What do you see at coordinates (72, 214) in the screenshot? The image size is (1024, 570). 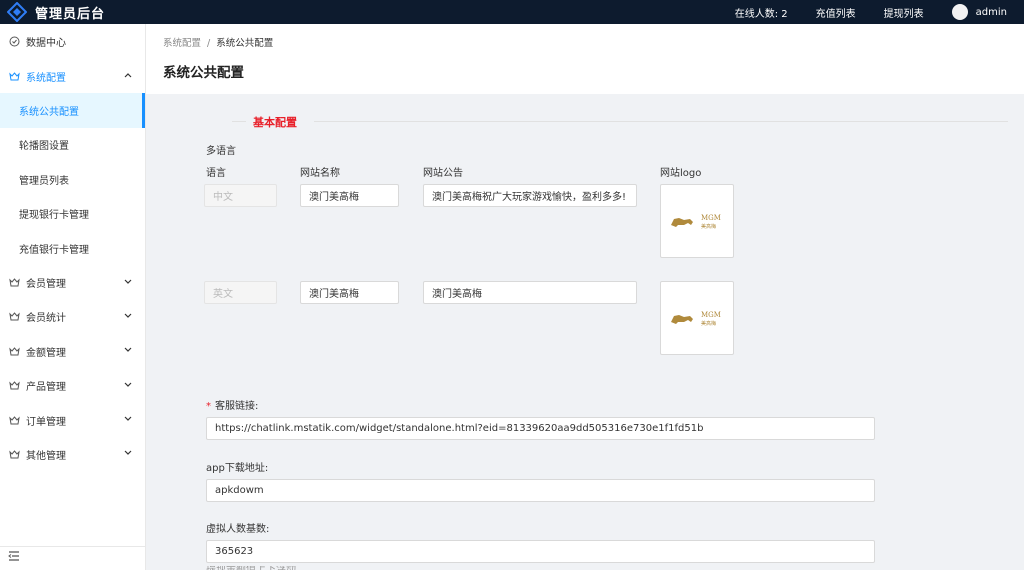 I see `sidebar-subitem-withdraw-card: 提现银行卡管理` at bounding box center [72, 214].